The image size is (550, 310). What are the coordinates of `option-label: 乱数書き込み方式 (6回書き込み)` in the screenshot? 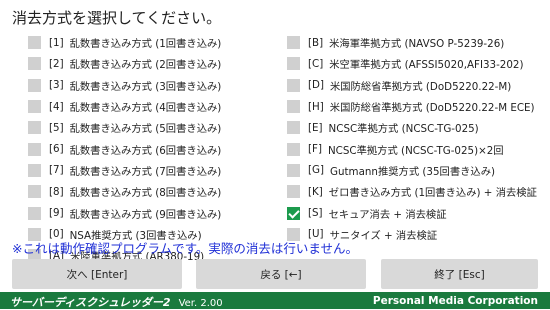 It's located at (145, 150).